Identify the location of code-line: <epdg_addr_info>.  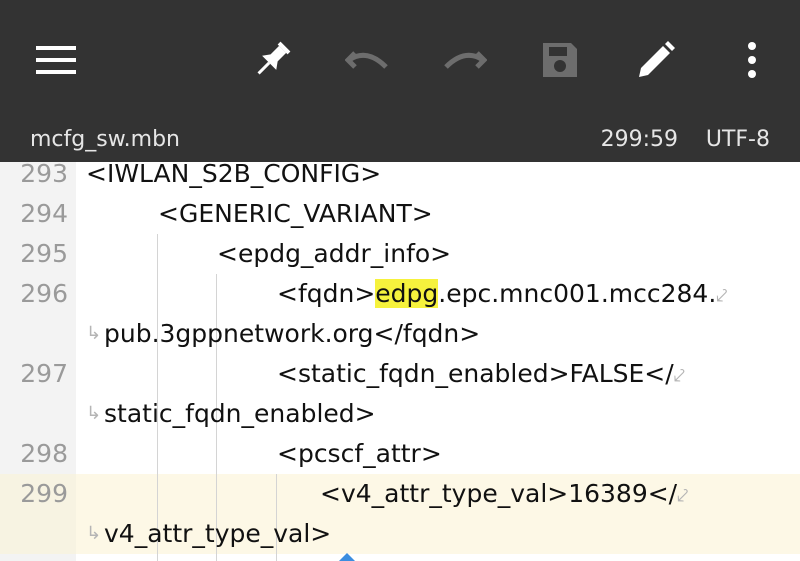
(334, 253).